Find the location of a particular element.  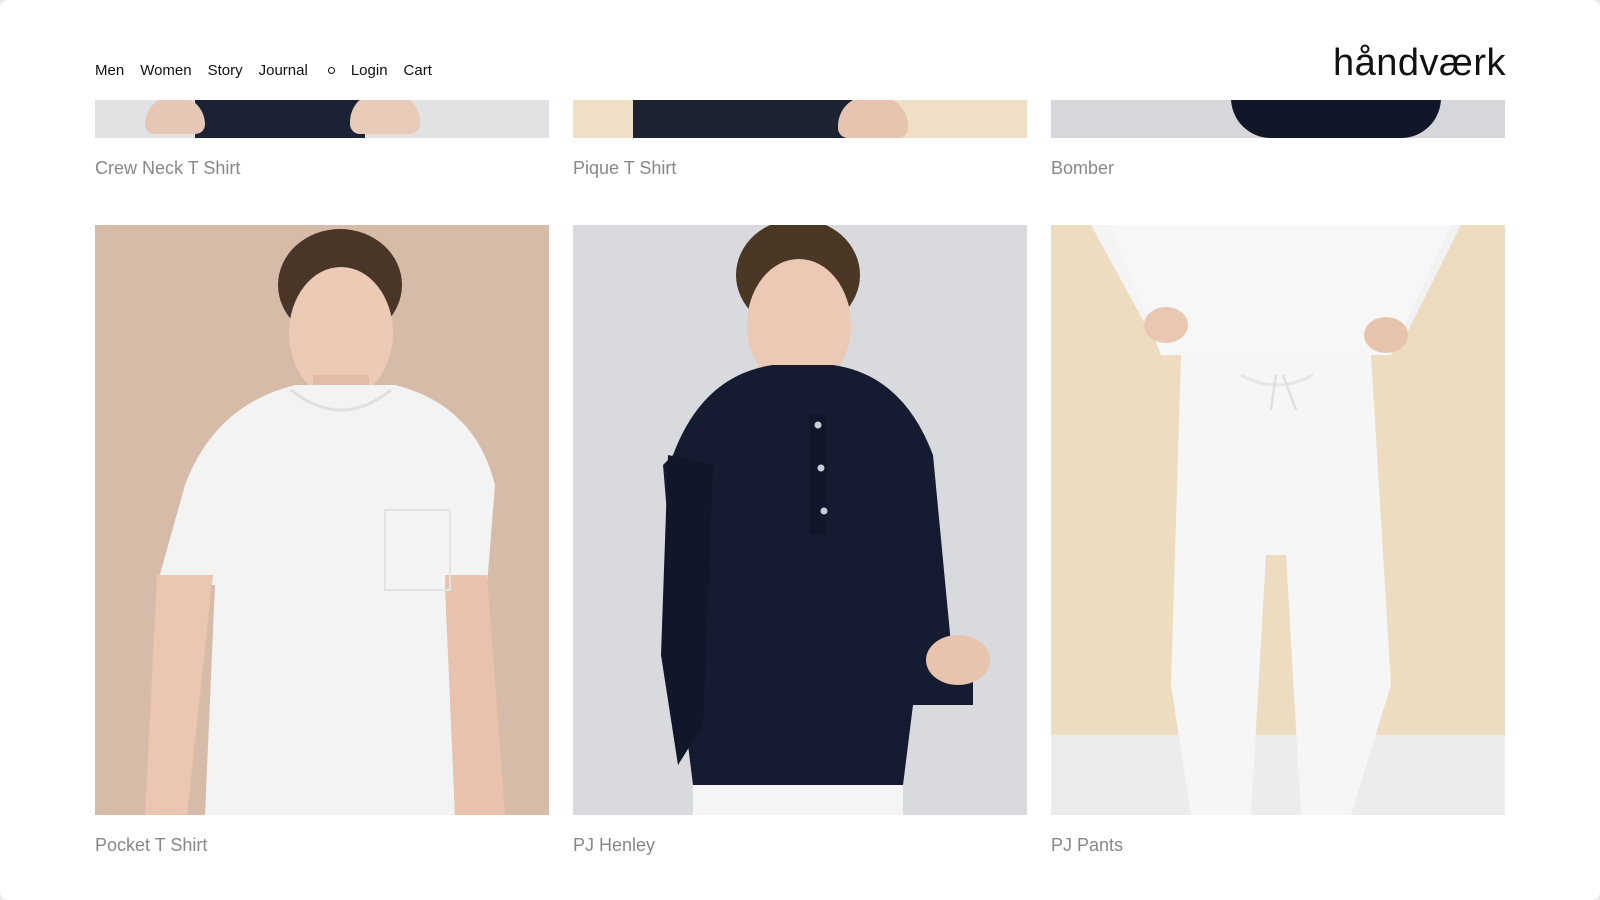

nav-journal: Journal is located at coordinates (283, 70).